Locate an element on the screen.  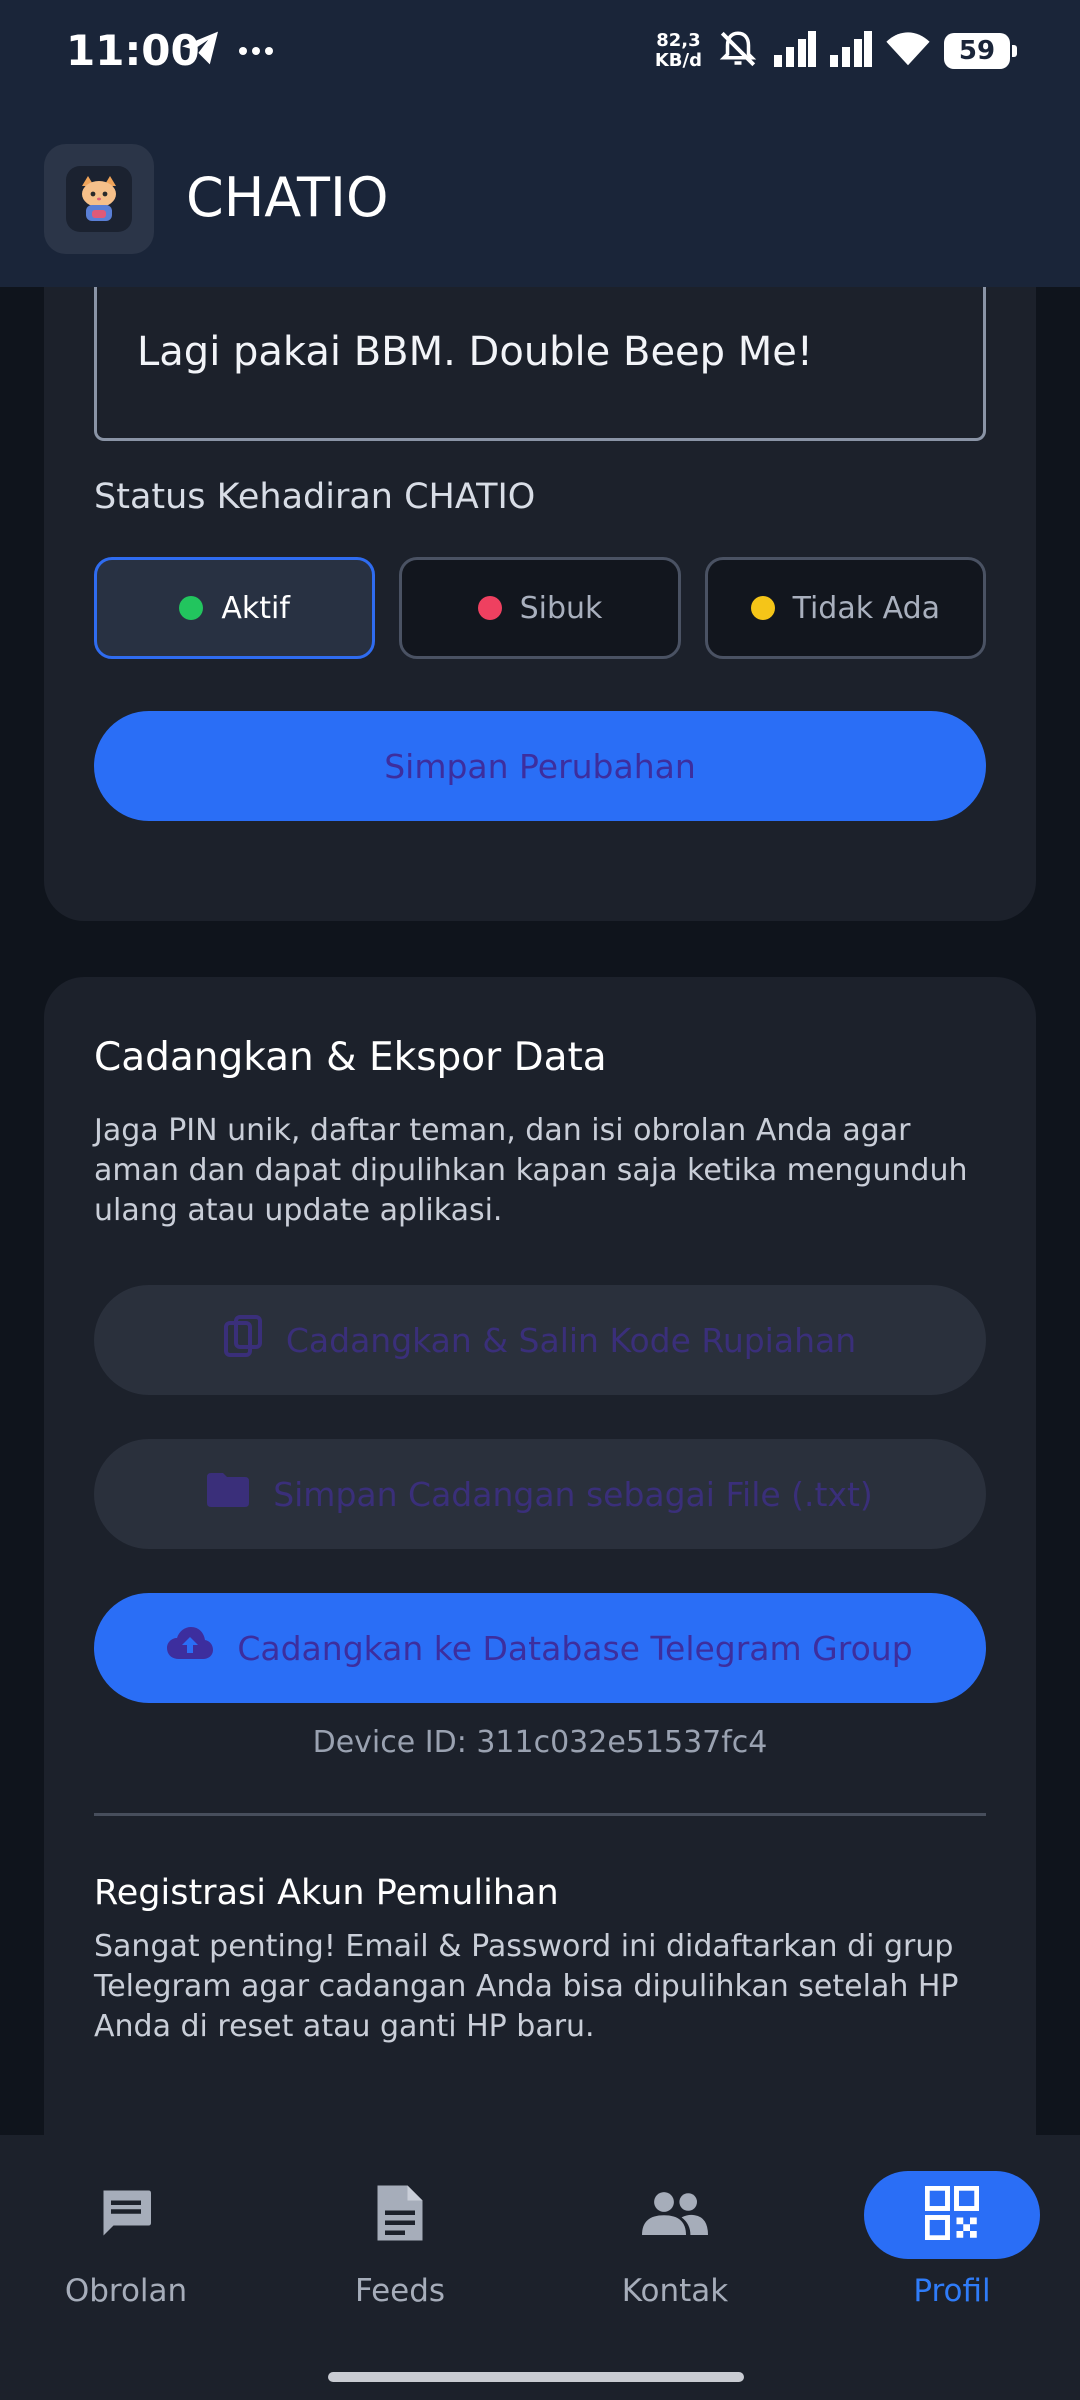
presence-option-aktif: Aktif is located at coordinates (235, 608).